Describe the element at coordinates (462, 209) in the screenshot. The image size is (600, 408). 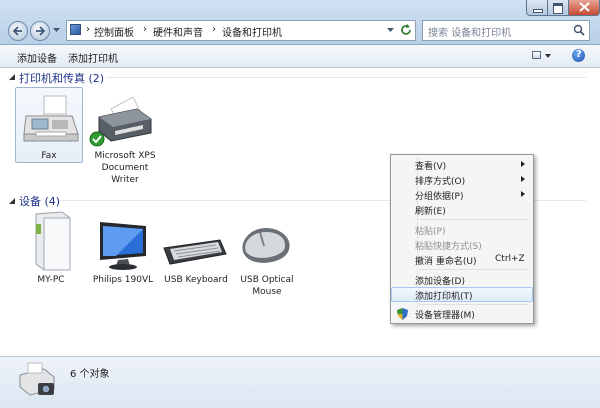
I see `menu-item-refresh: 刷新(E)` at that location.